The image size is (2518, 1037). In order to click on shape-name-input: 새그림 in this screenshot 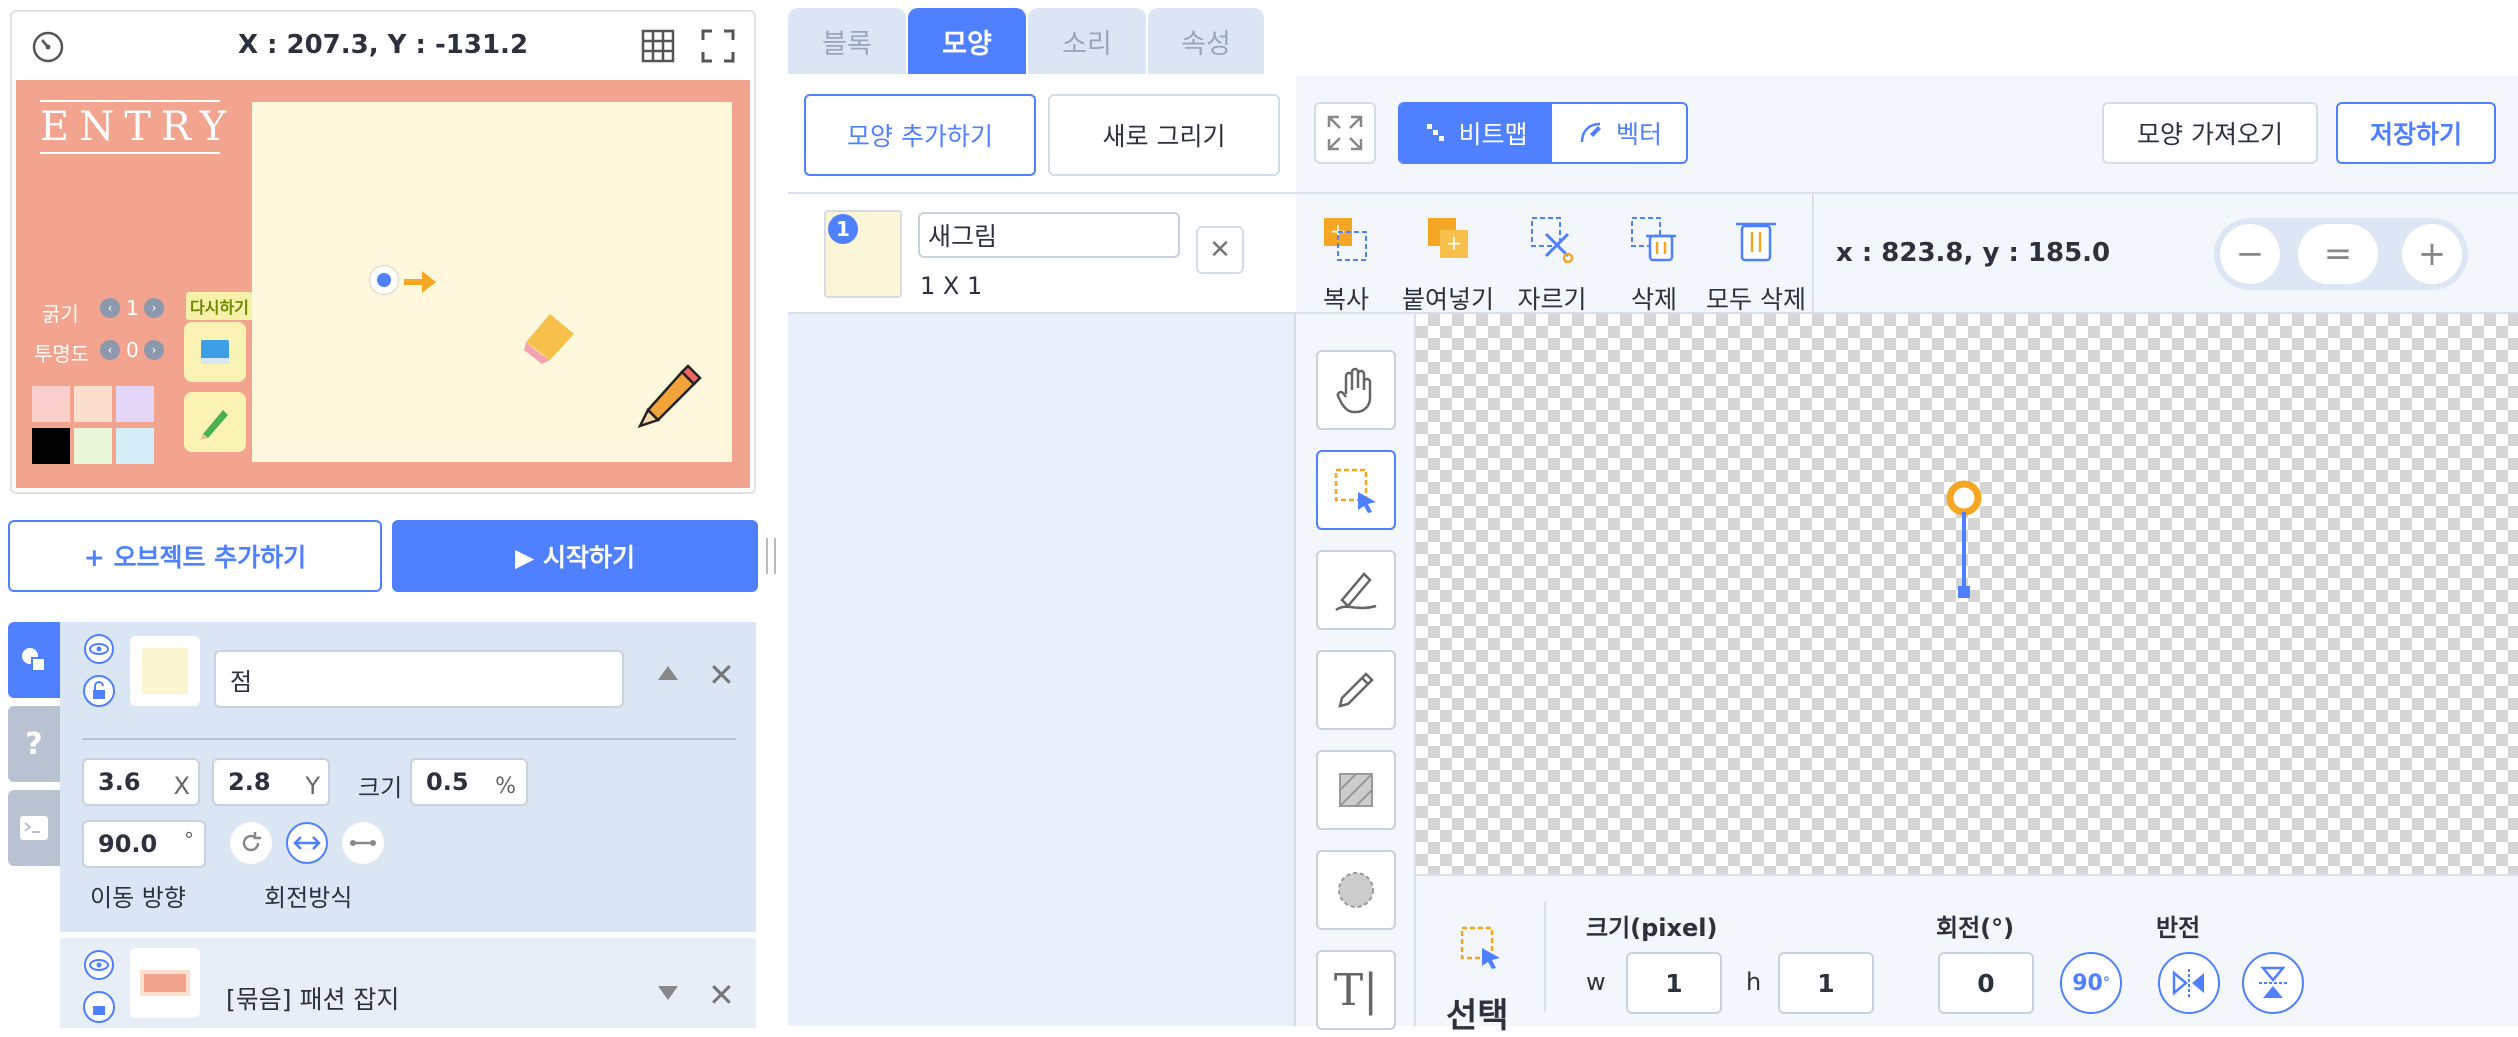, I will do `click(1049, 235)`.